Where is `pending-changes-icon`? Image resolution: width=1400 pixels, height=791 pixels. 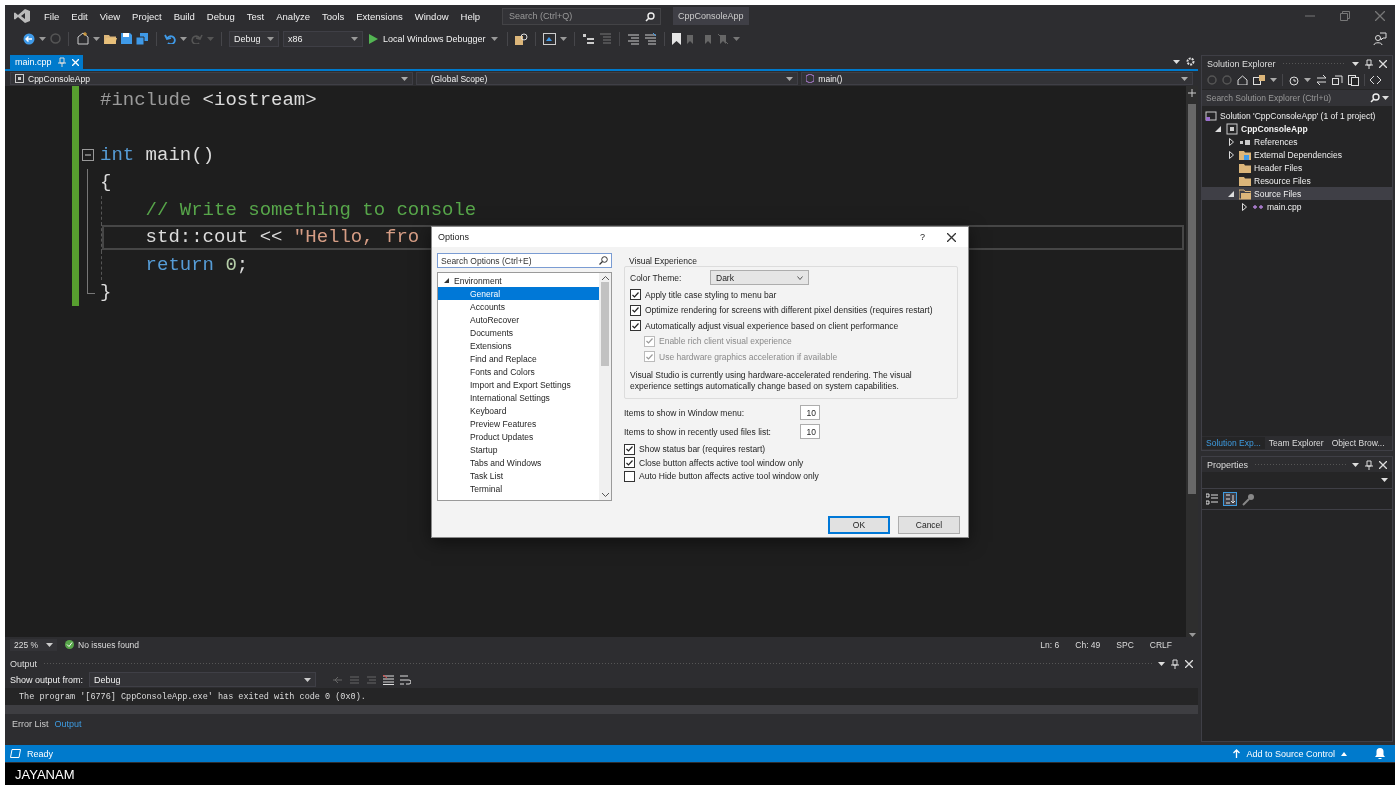 pending-changes-icon is located at coordinates (1293, 80).